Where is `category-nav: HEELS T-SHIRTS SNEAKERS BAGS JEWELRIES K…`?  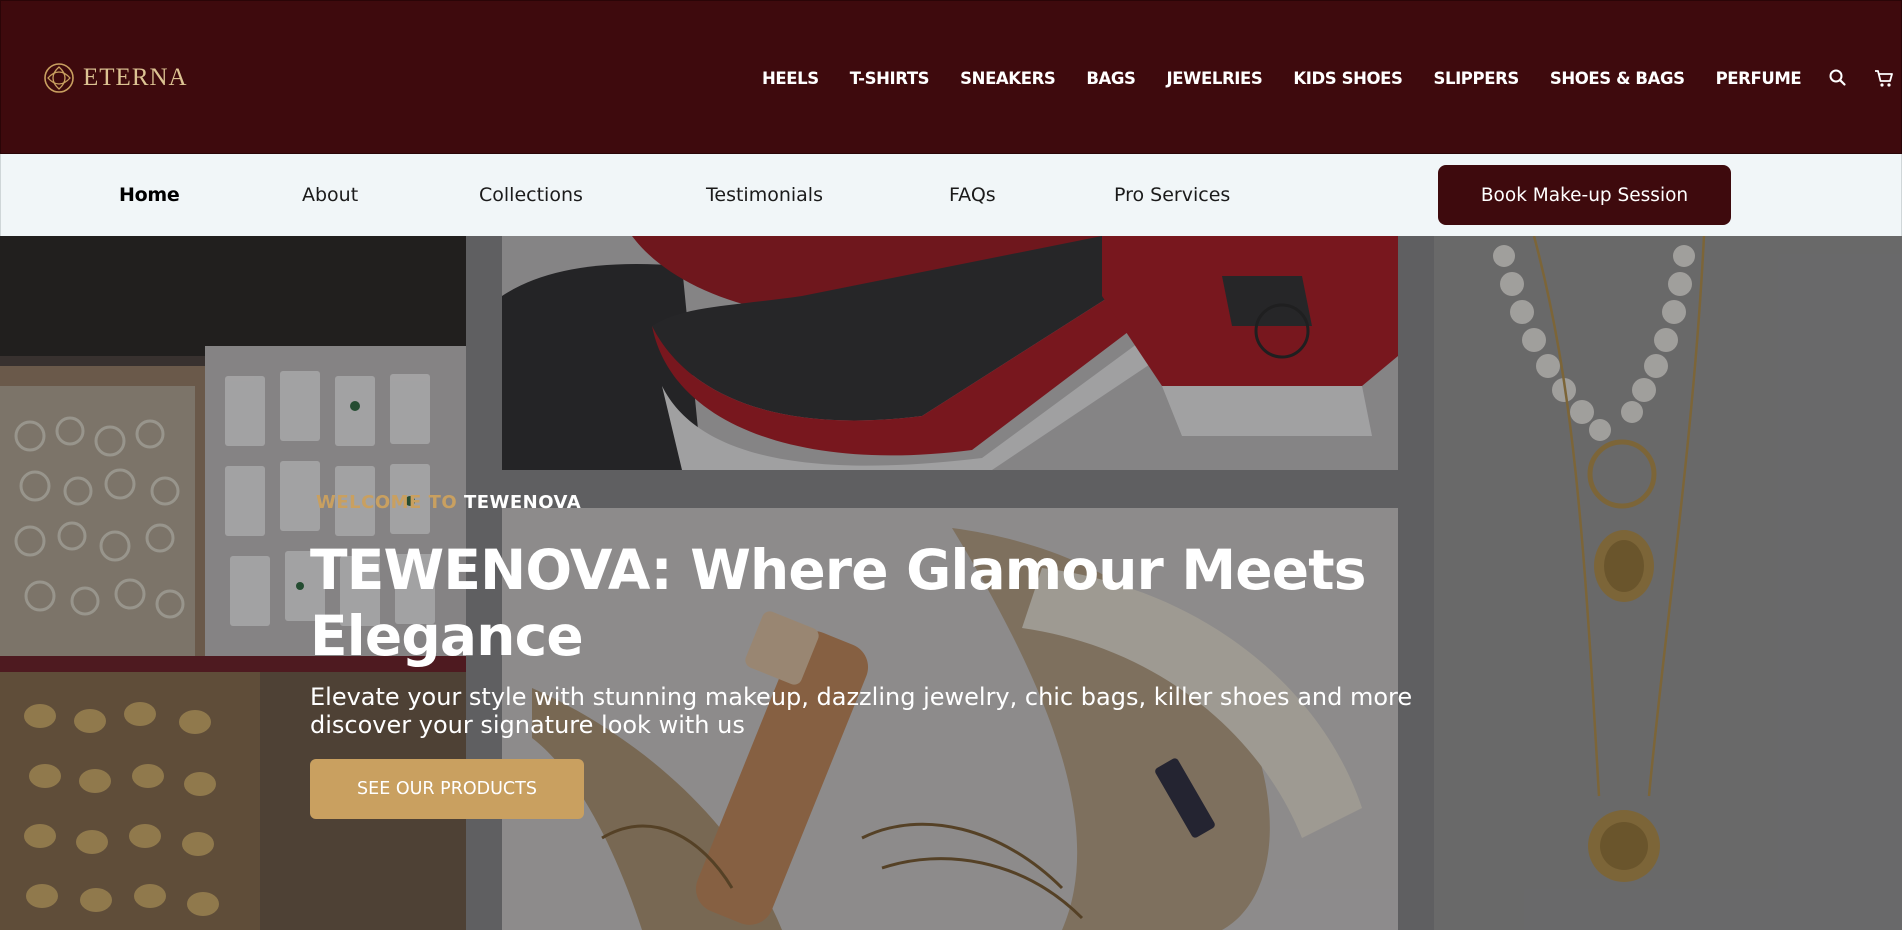
category-nav: HEELS T-SHIRTS SNEAKERS BAGS JEWELRIES K… is located at coordinates (1282, 78).